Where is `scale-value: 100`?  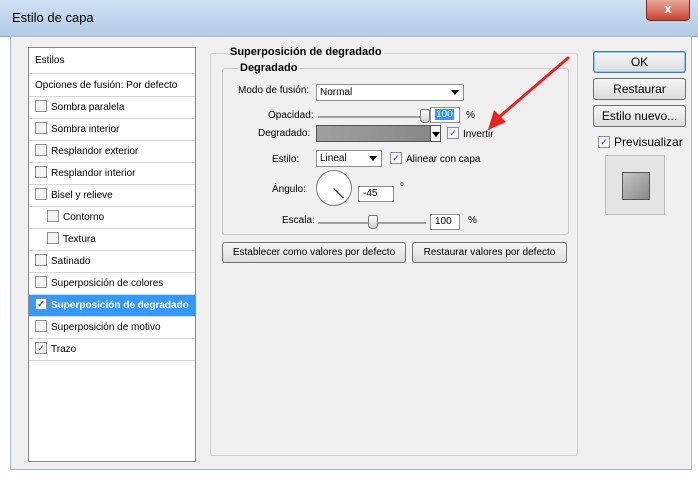 scale-value: 100 is located at coordinates (443, 221).